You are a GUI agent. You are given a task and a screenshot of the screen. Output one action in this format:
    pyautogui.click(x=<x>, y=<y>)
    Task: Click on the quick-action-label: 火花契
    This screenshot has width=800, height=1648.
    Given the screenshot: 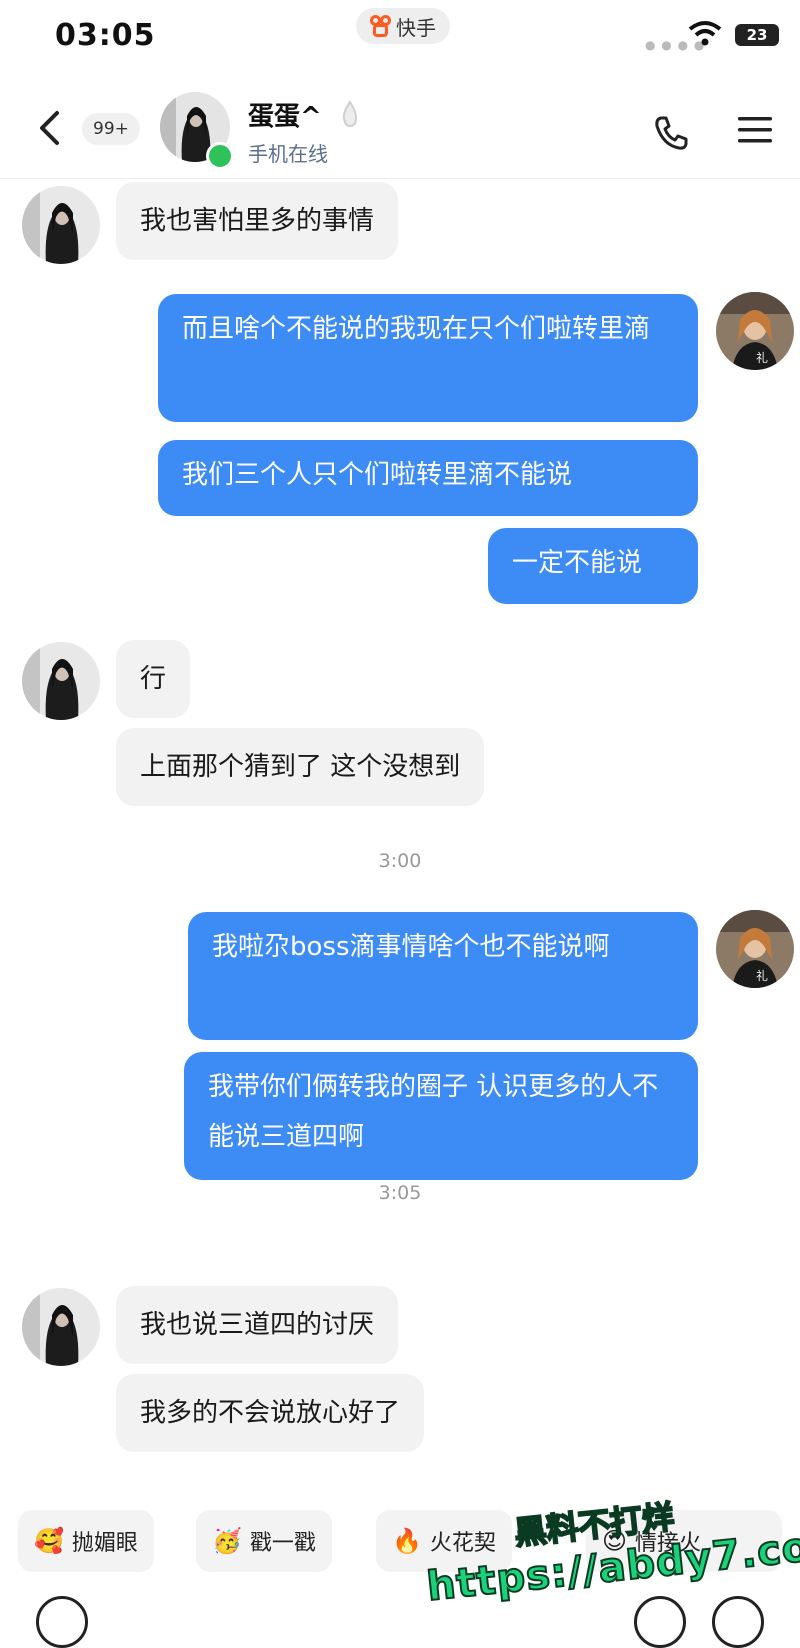 What is the action you would take?
    pyautogui.click(x=462, y=1543)
    